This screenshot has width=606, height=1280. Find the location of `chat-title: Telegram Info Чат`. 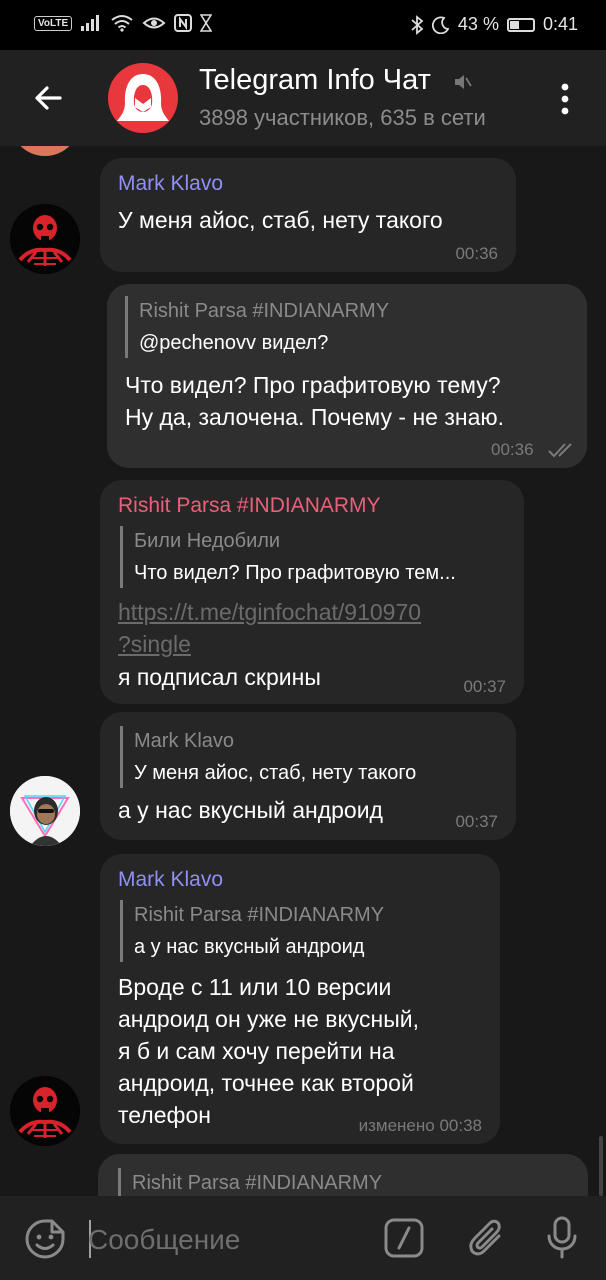

chat-title: Telegram Info Чат is located at coordinates (315, 80).